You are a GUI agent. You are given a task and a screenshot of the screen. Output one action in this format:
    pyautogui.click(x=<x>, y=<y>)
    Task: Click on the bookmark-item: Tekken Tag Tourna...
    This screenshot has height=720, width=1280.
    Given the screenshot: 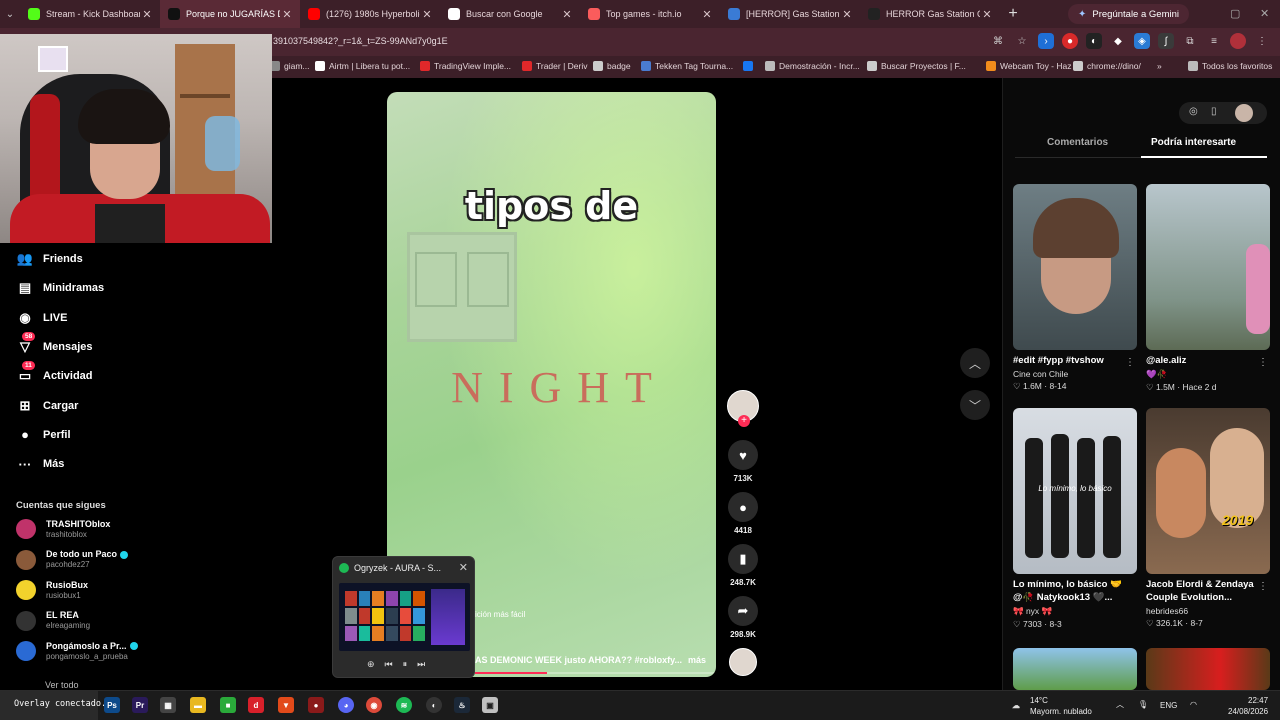 What is the action you would take?
    pyautogui.click(x=687, y=66)
    